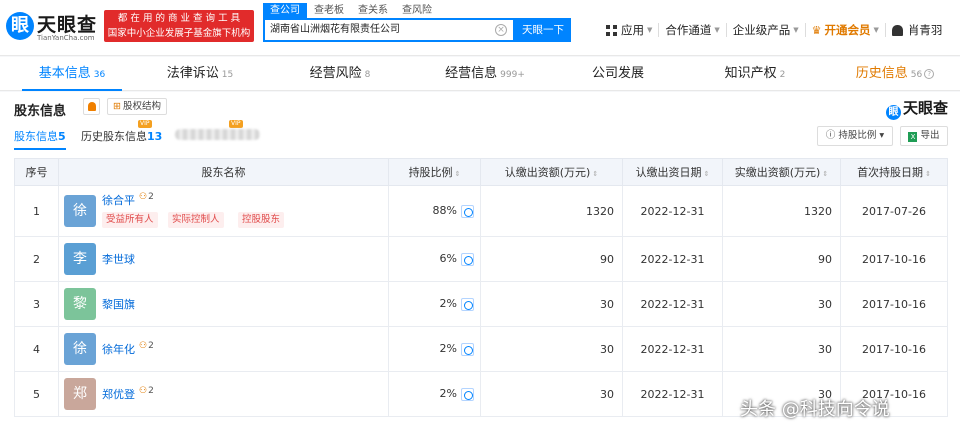 This screenshot has width=960, height=437. Describe the element at coordinates (40, 139) in the screenshot. I see `subtab-current-shareholders: 股东信息5` at that location.